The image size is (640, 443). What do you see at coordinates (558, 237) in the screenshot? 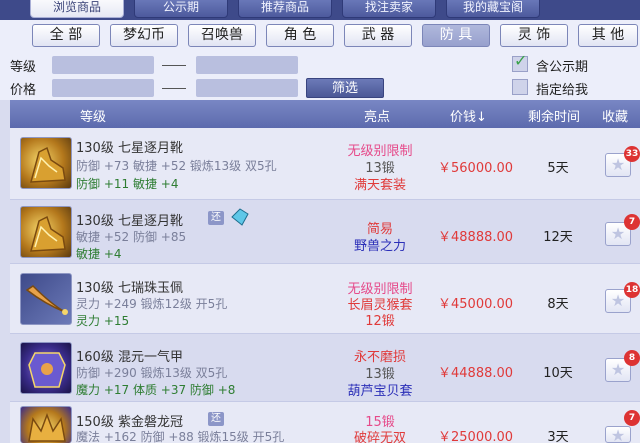
I see `remaining-time: 12天` at bounding box center [558, 237].